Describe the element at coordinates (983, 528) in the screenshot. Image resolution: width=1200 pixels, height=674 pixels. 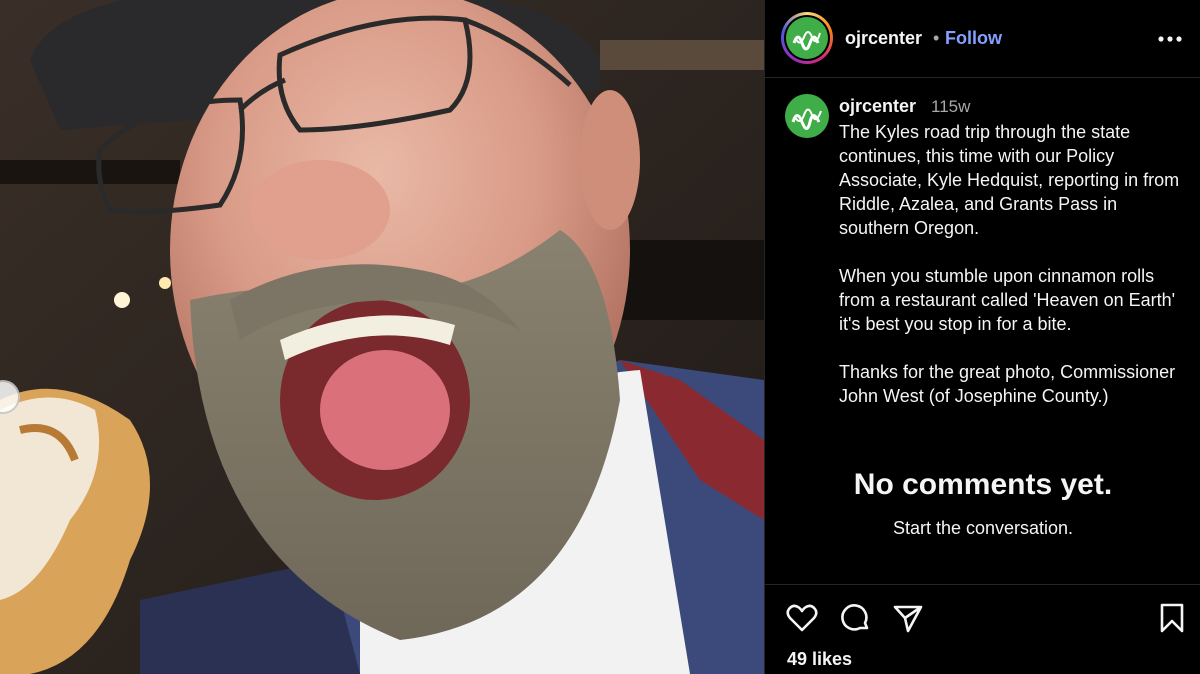
I see `no-comments-subtitle: Start the conversation.` at that location.